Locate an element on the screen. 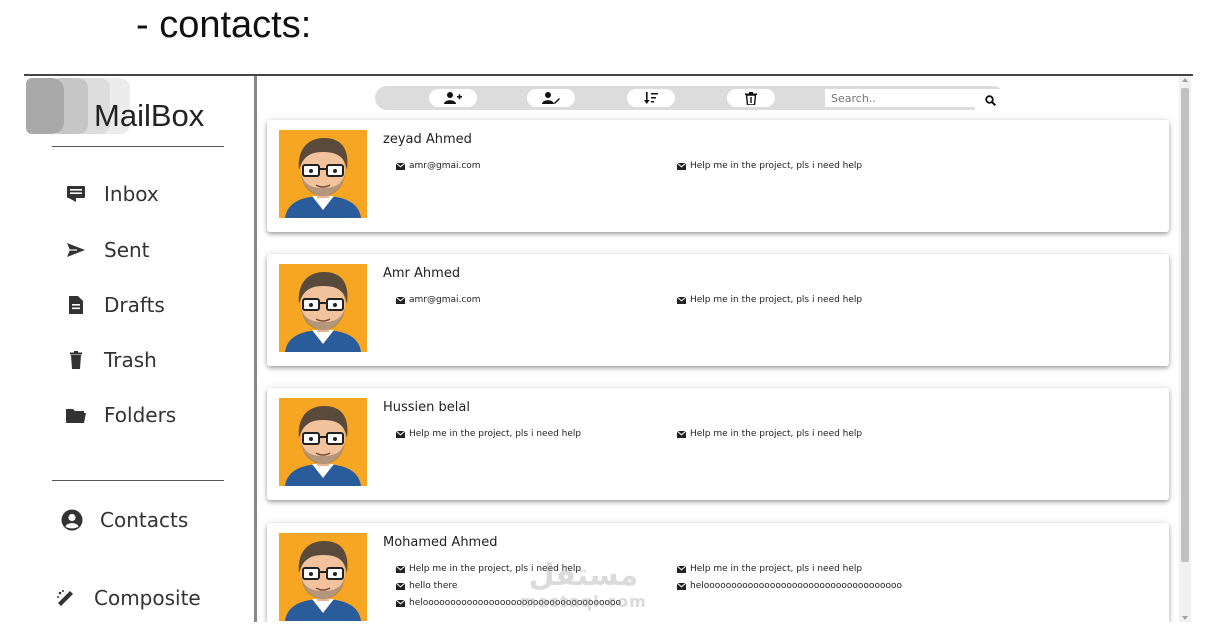  contacts-toolbar is located at coordinates (690, 98).